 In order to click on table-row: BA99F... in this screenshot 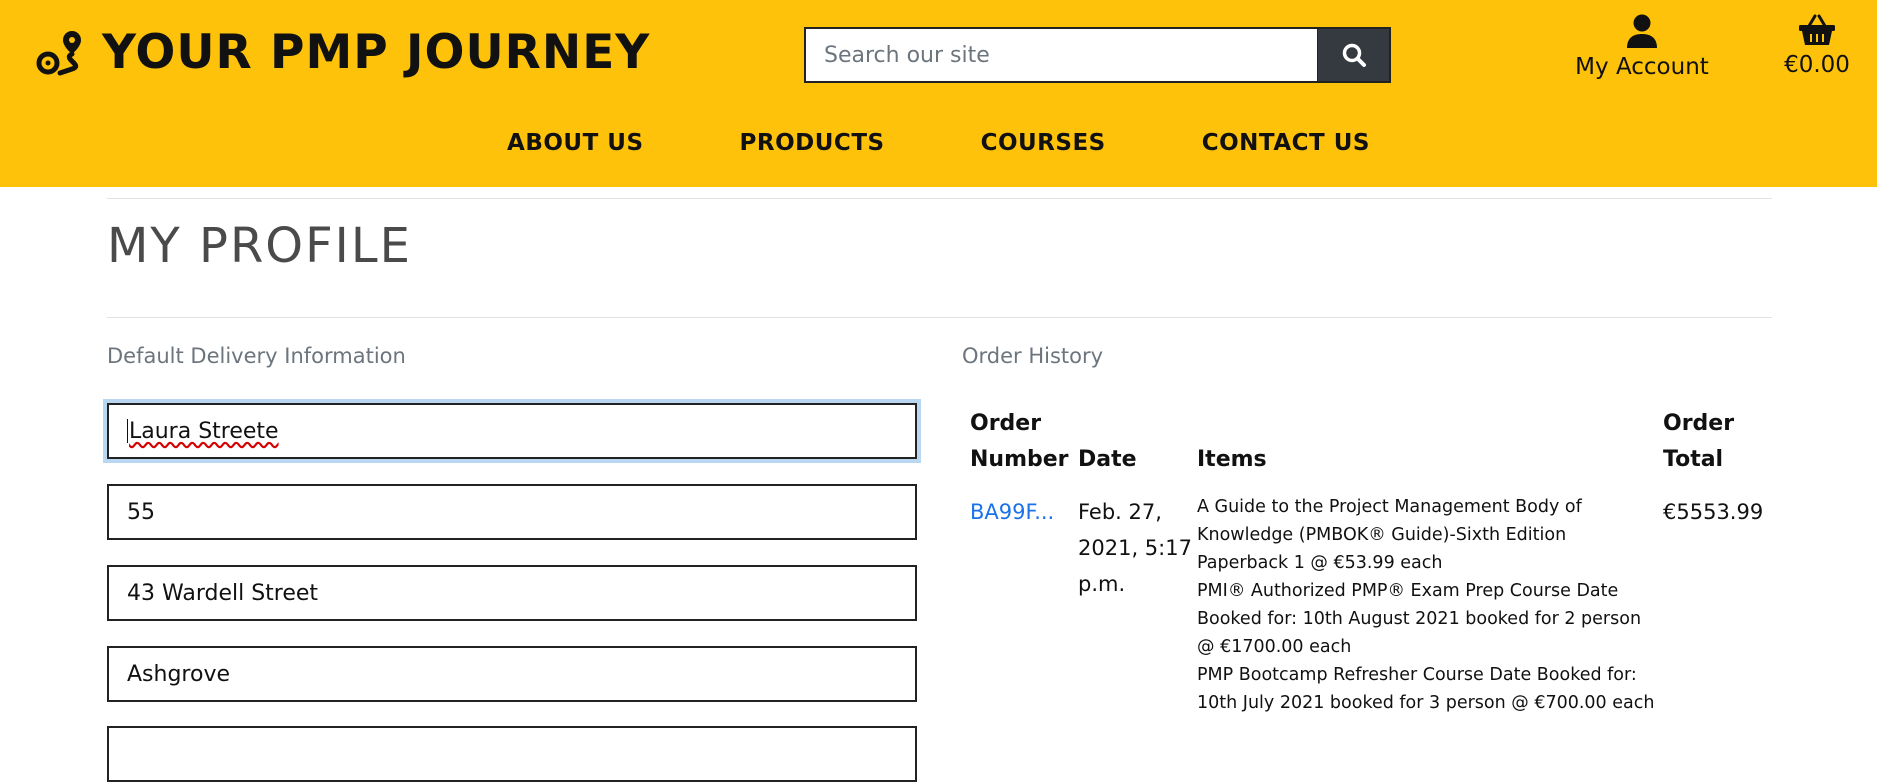, I will do `click(1012, 512)`.